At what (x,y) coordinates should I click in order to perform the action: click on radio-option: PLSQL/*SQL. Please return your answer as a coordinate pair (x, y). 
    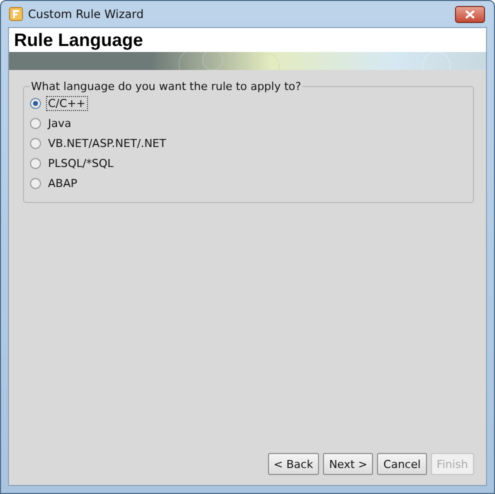
    Looking at the image, I should click on (248, 163).